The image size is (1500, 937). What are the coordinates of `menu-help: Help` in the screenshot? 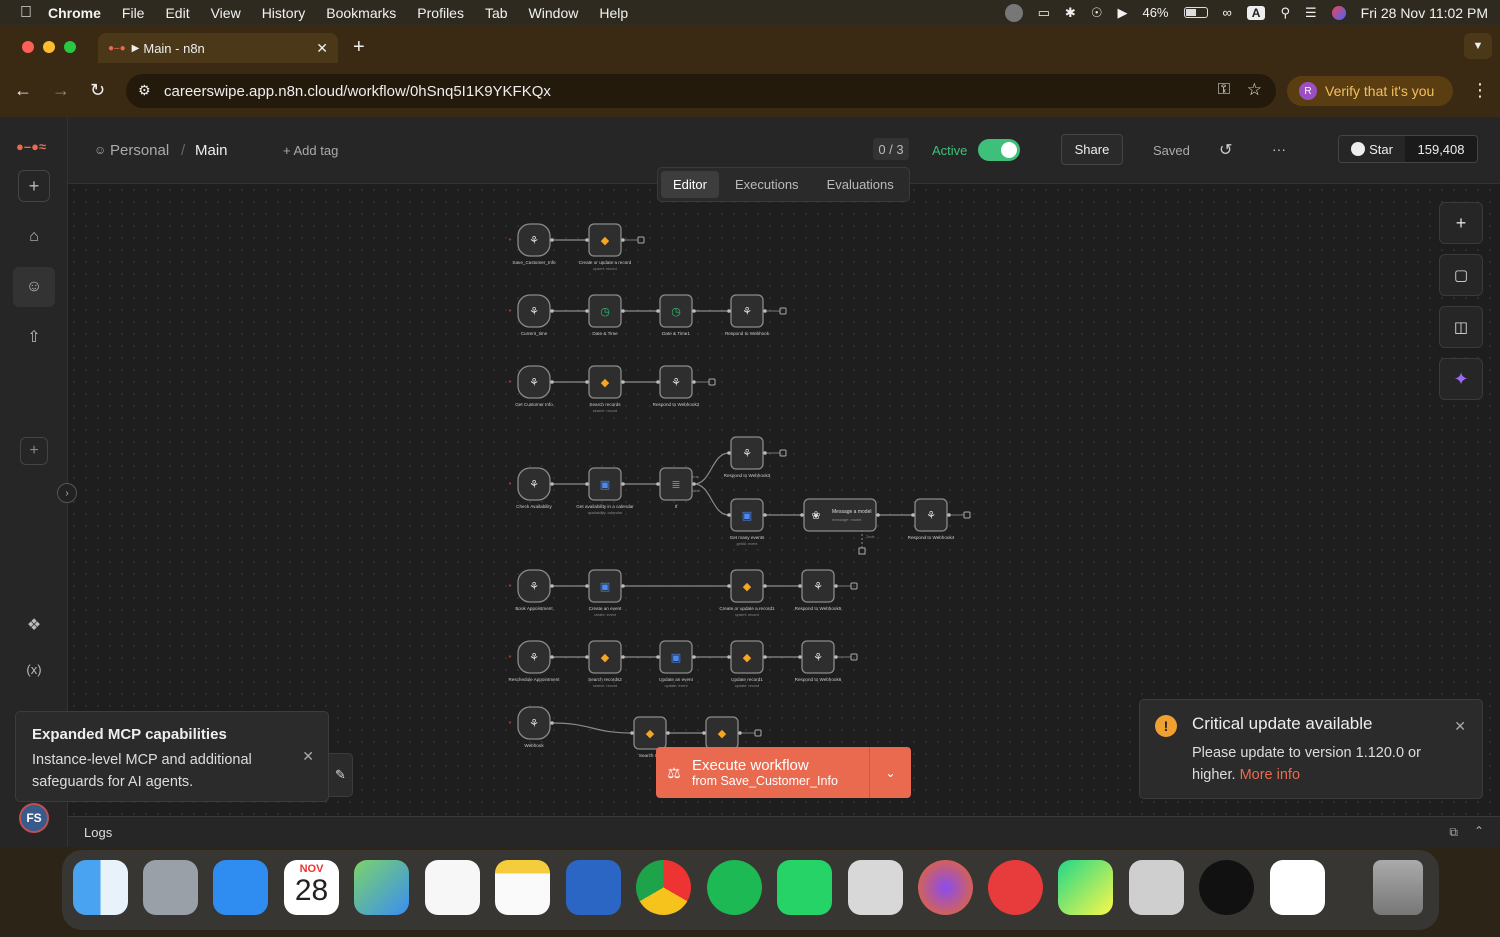 It's located at (613, 13).